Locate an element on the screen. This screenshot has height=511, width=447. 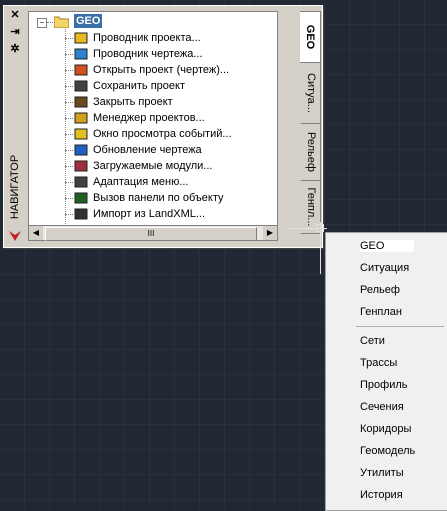
horizontal-scrollbar: ◀ III ▶ is located at coordinates (153, 233).